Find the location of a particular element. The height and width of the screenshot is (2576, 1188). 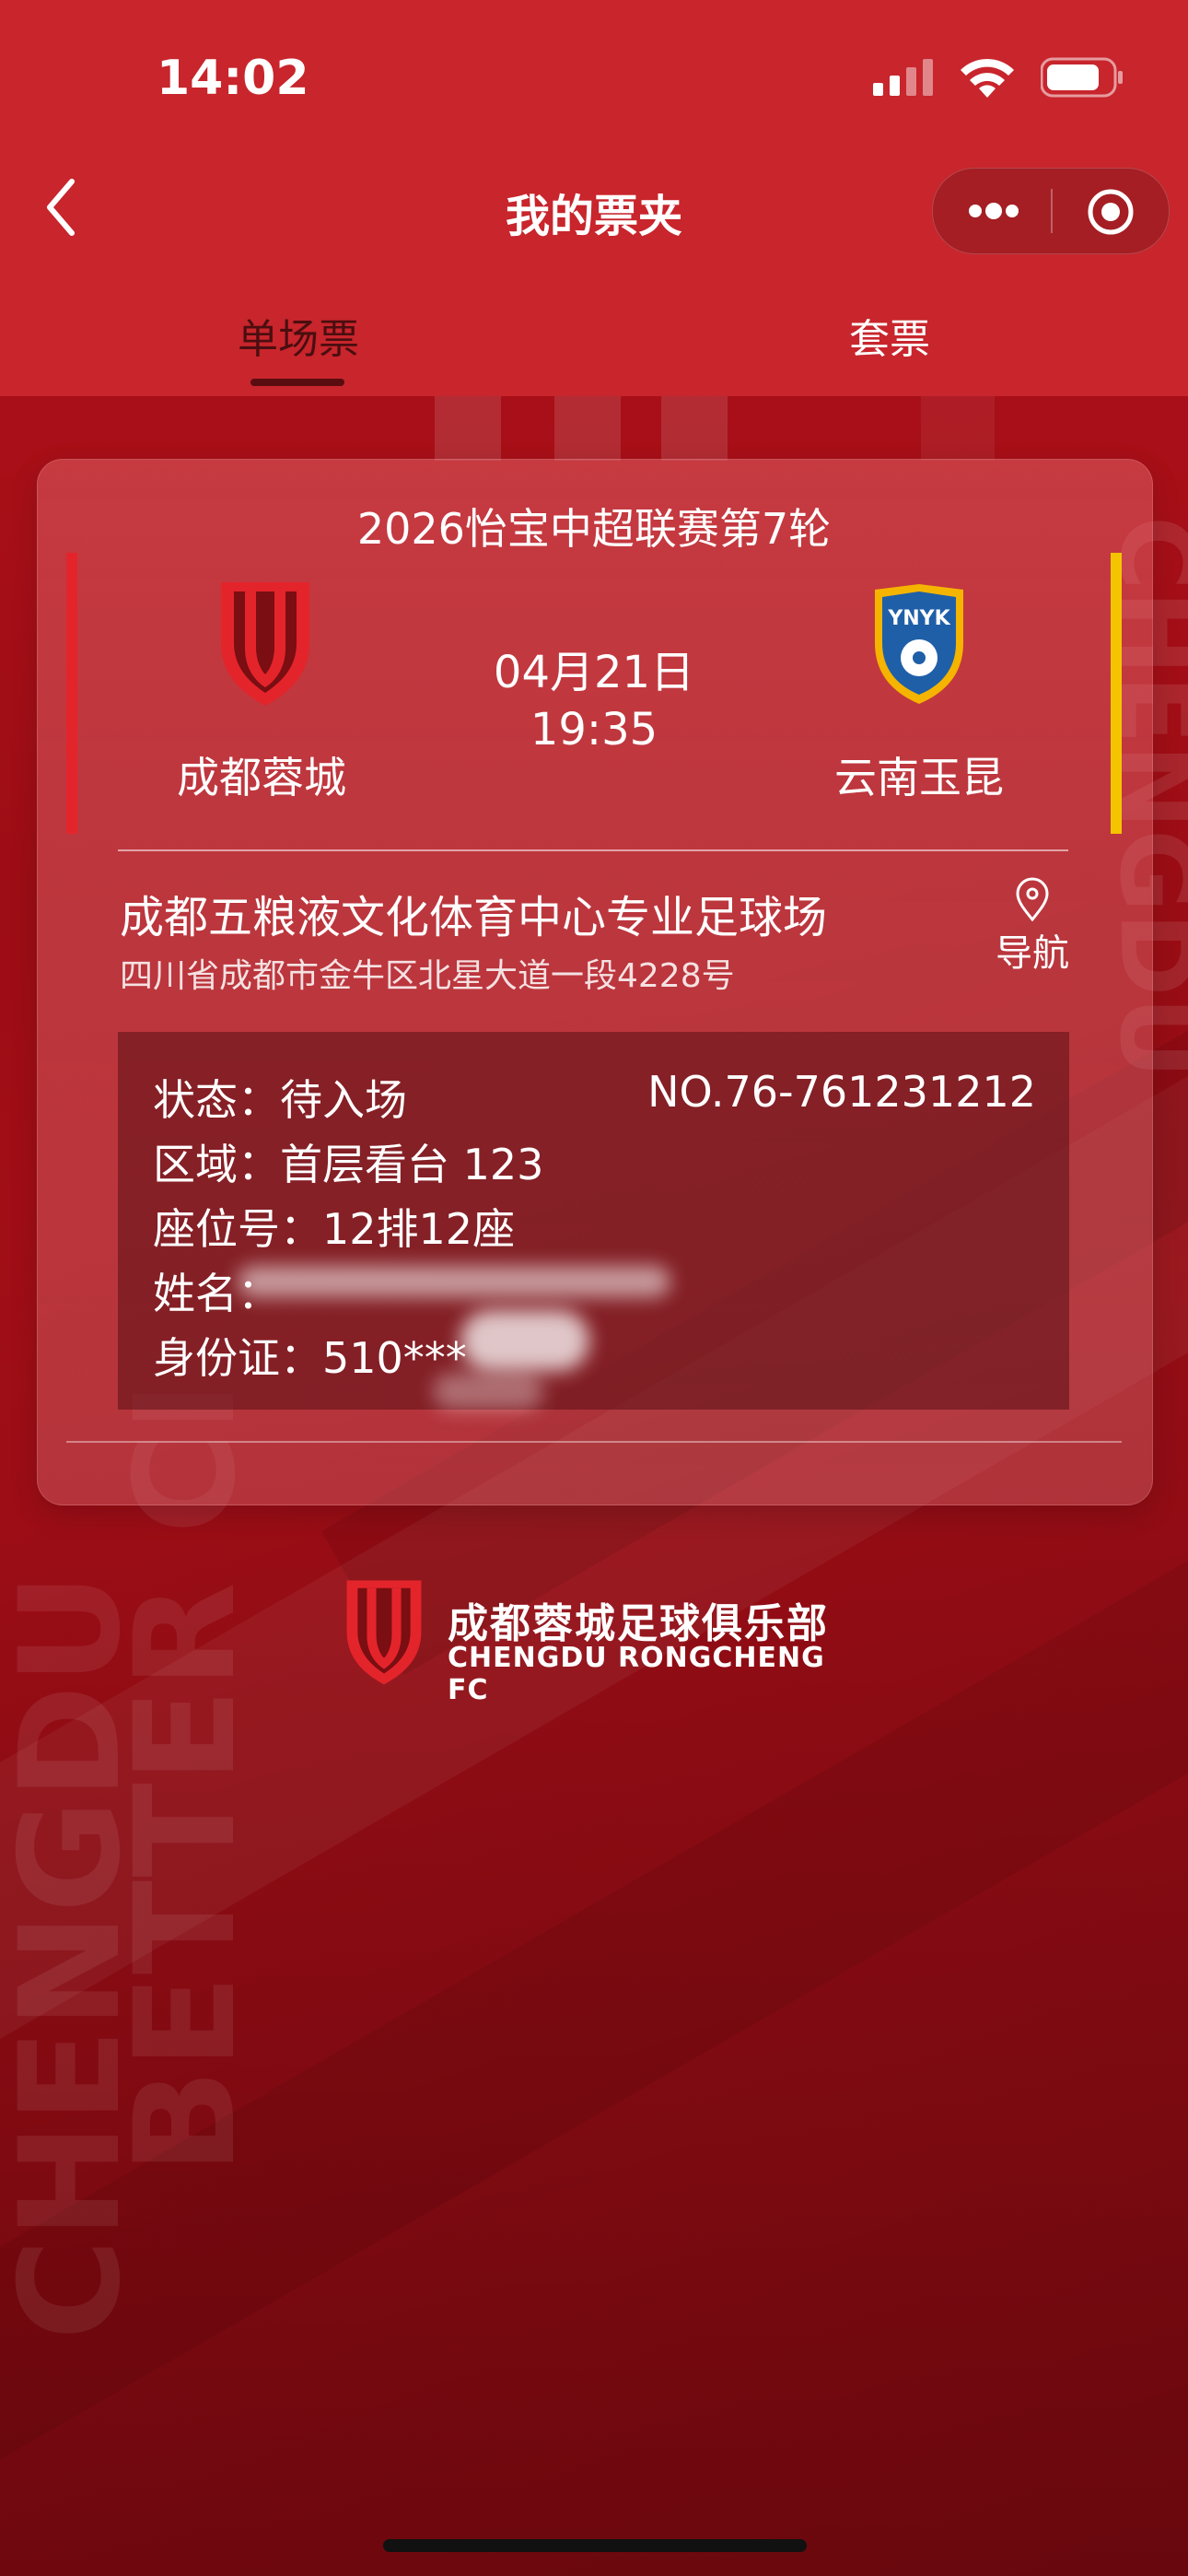

status-value: 待入场 is located at coordinates (343, 1100).